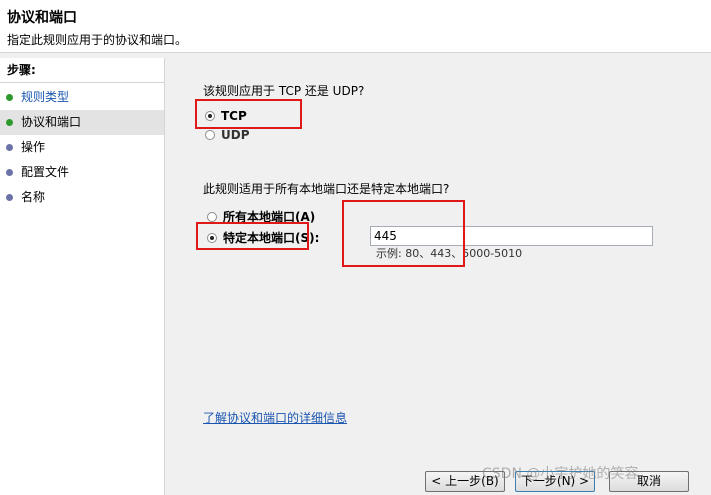 Image resolution: width=711 pixels, height=495 pixels. I want to click on step-complete-icon, so click(9, 97).